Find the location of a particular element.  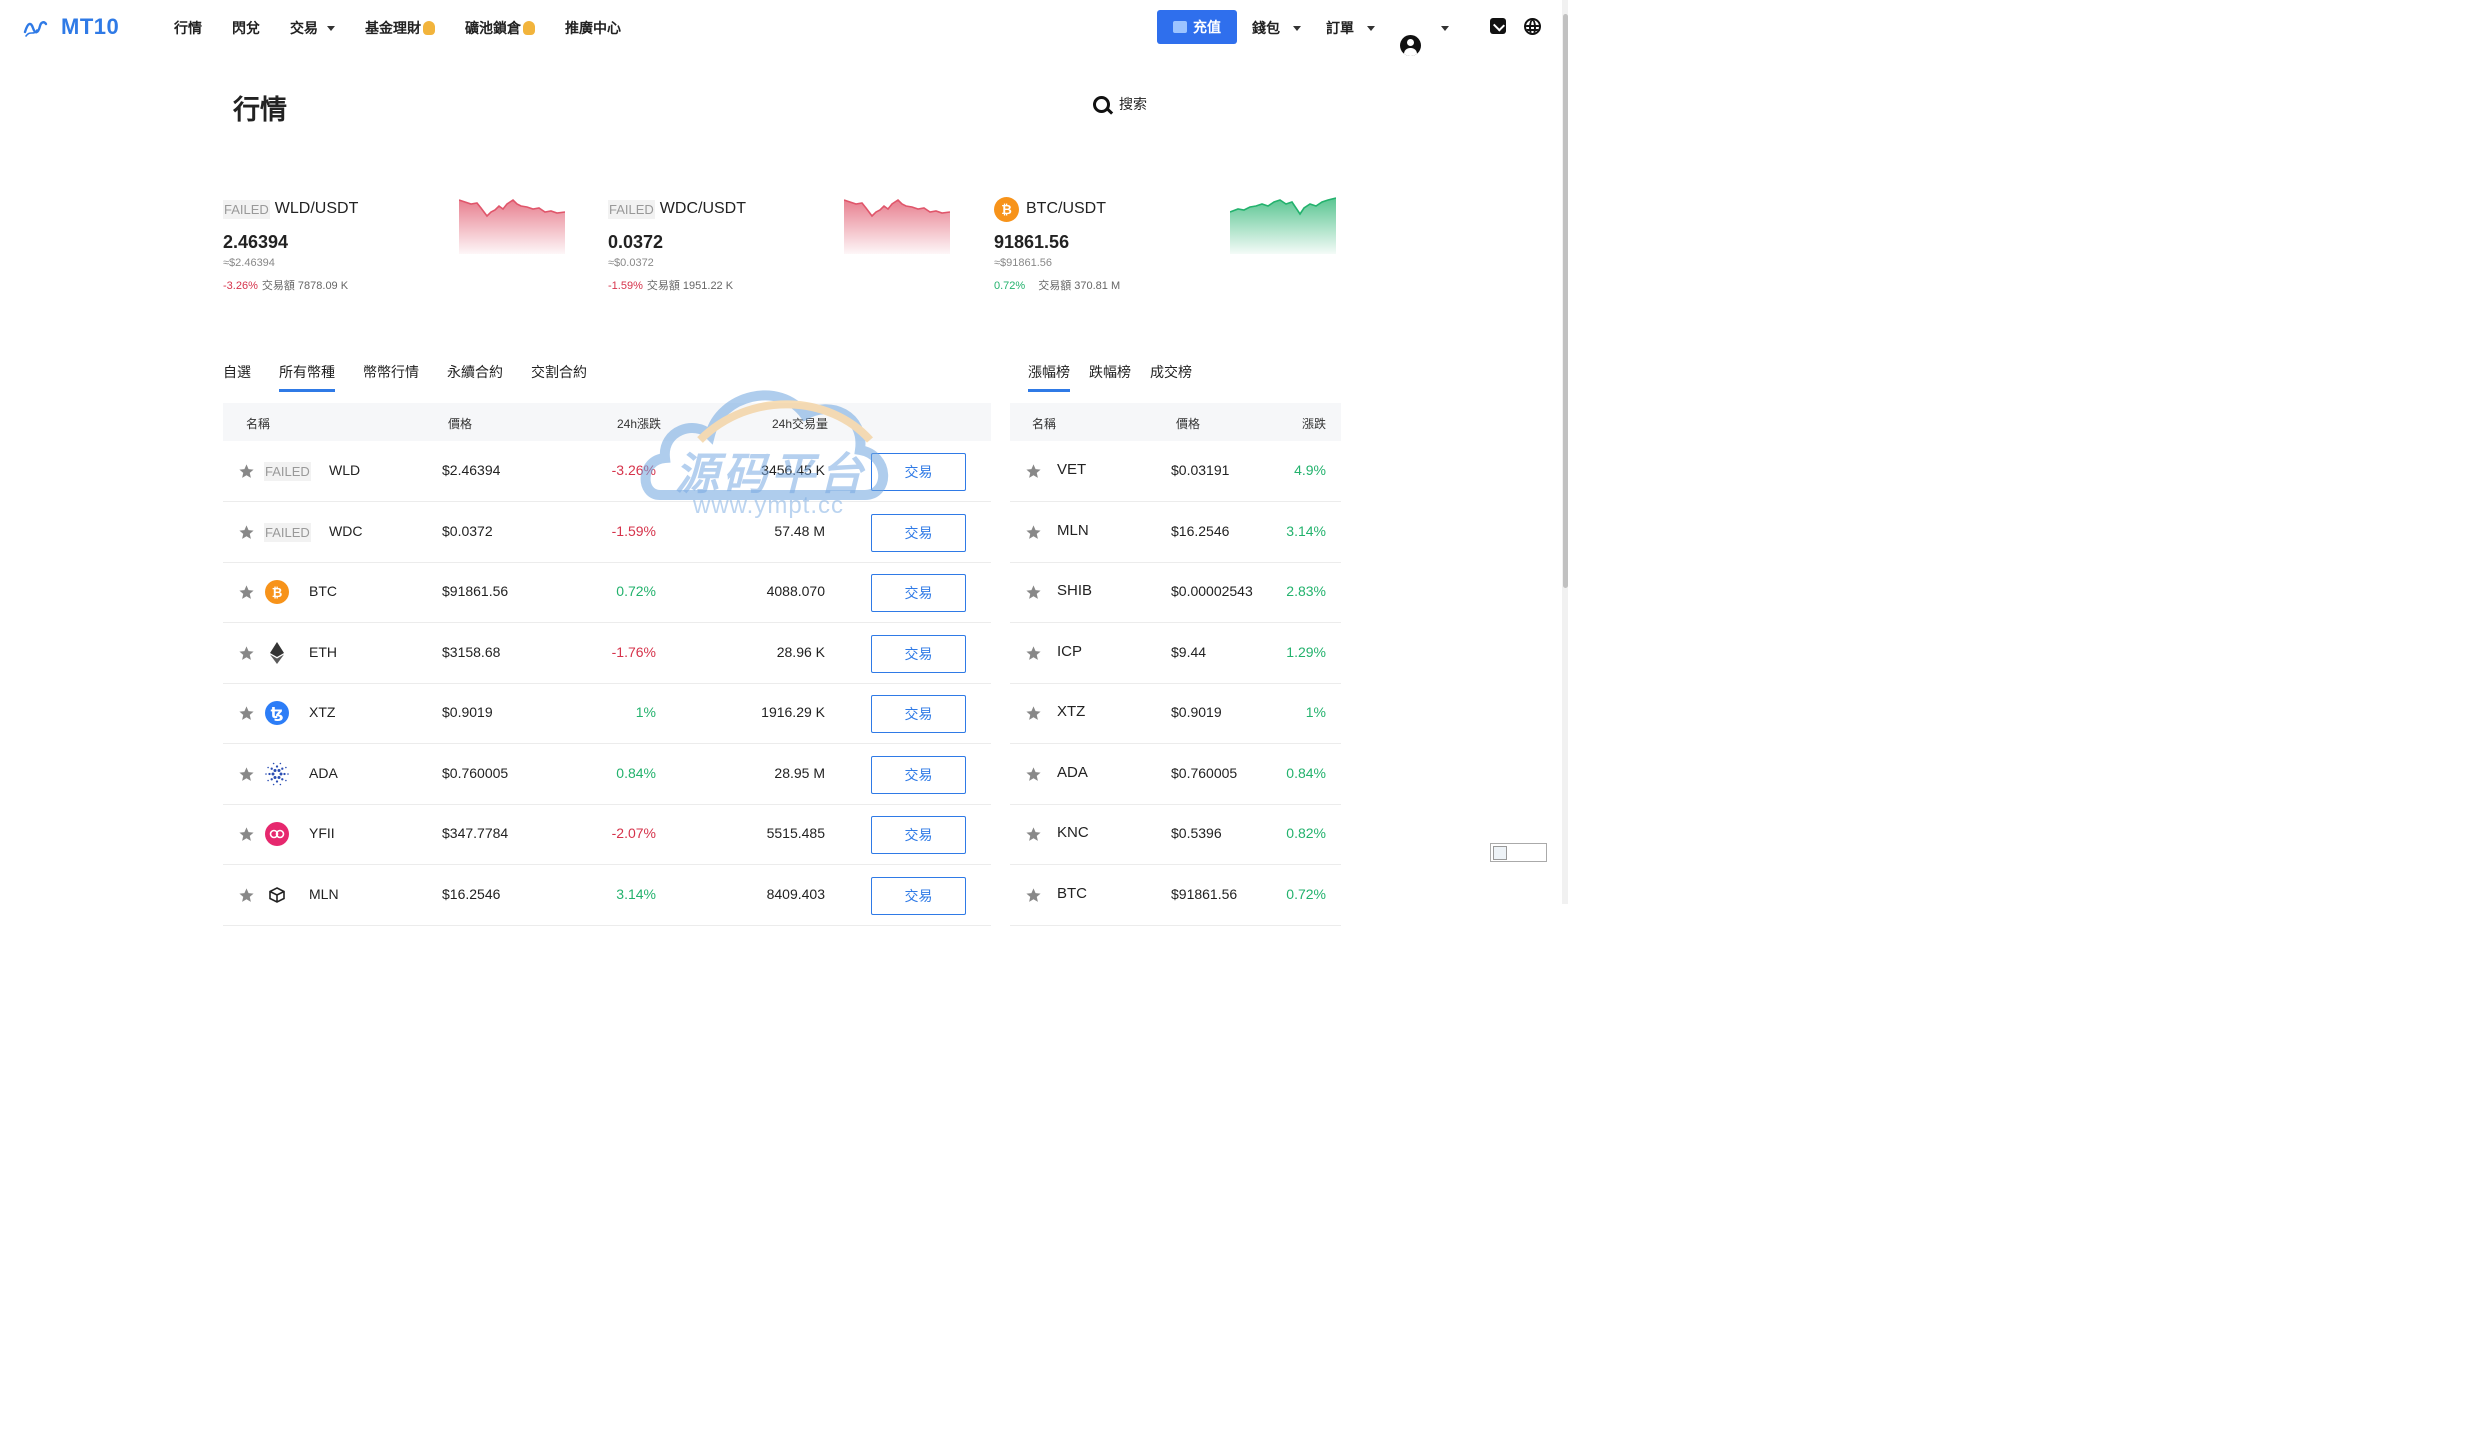

card-stats: -1.59% 交易額 1951.22 K is located at coordinates (670, 285).